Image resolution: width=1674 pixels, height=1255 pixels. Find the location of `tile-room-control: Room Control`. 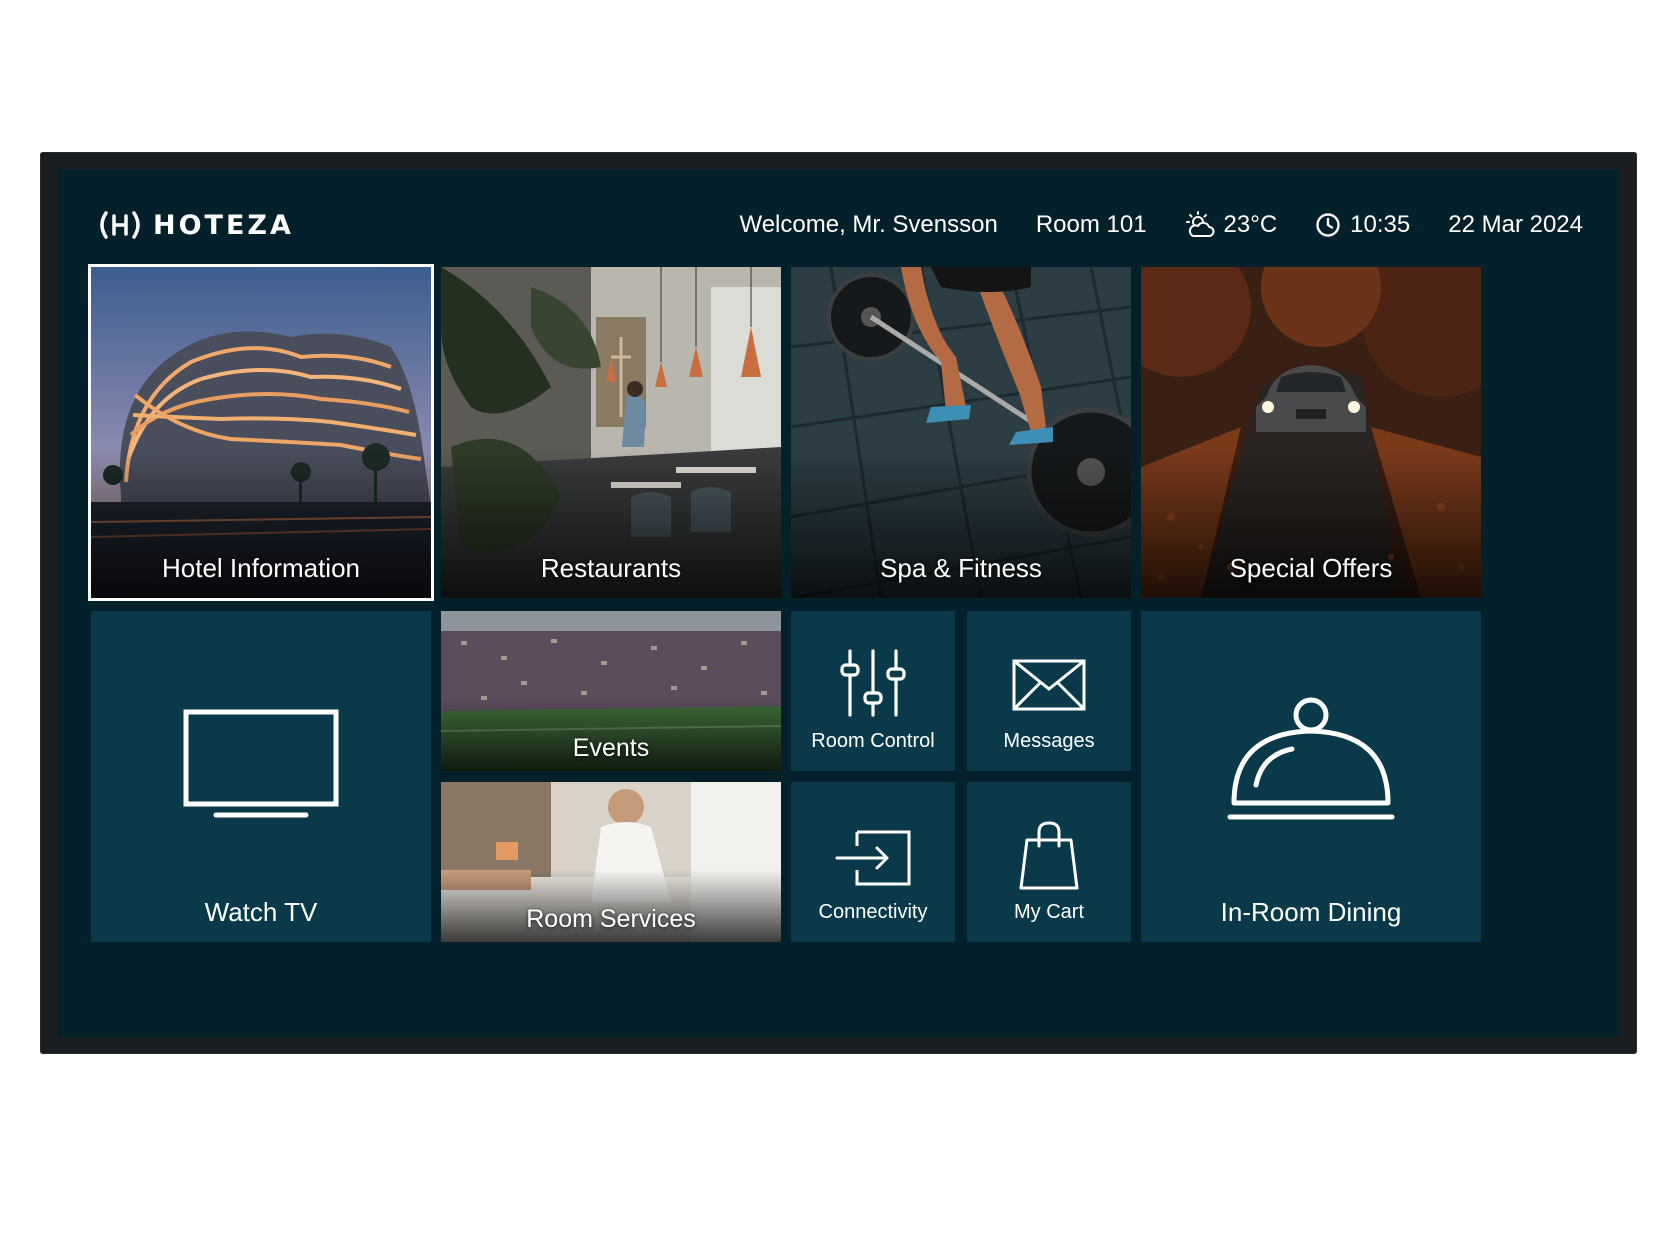

tile-room-control: Room Control is located at coordinates (873, 691).